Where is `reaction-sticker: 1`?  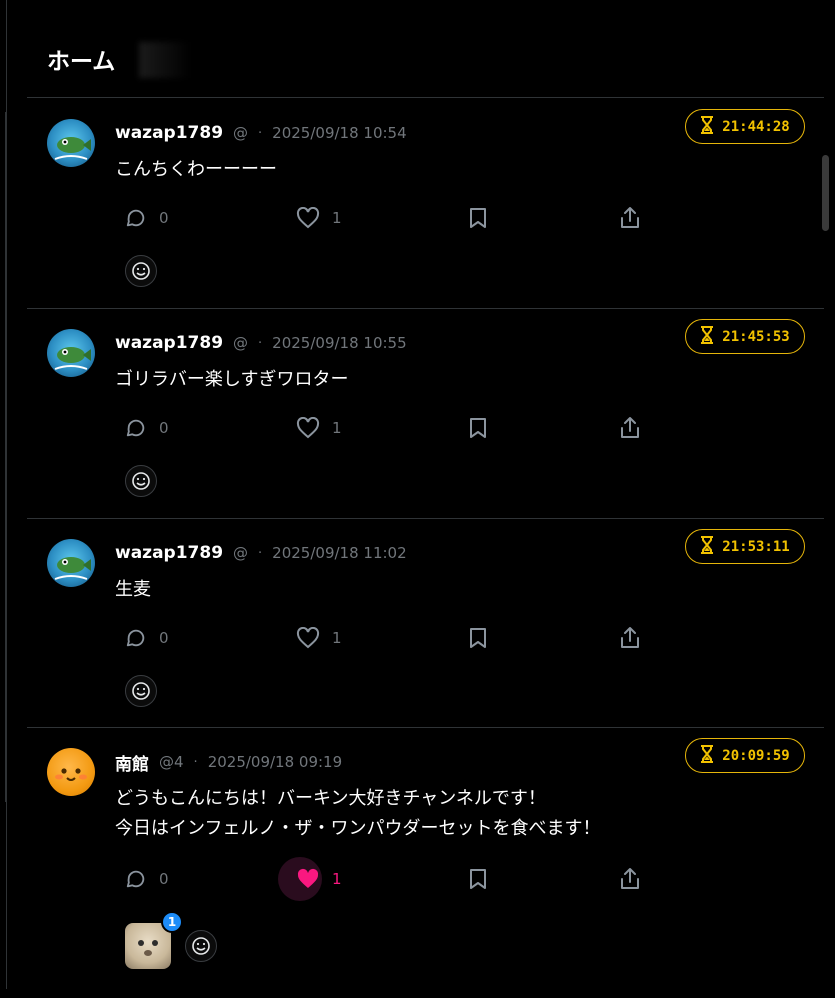 reaction-sticker: 1 is located at coordinates (154, 940).